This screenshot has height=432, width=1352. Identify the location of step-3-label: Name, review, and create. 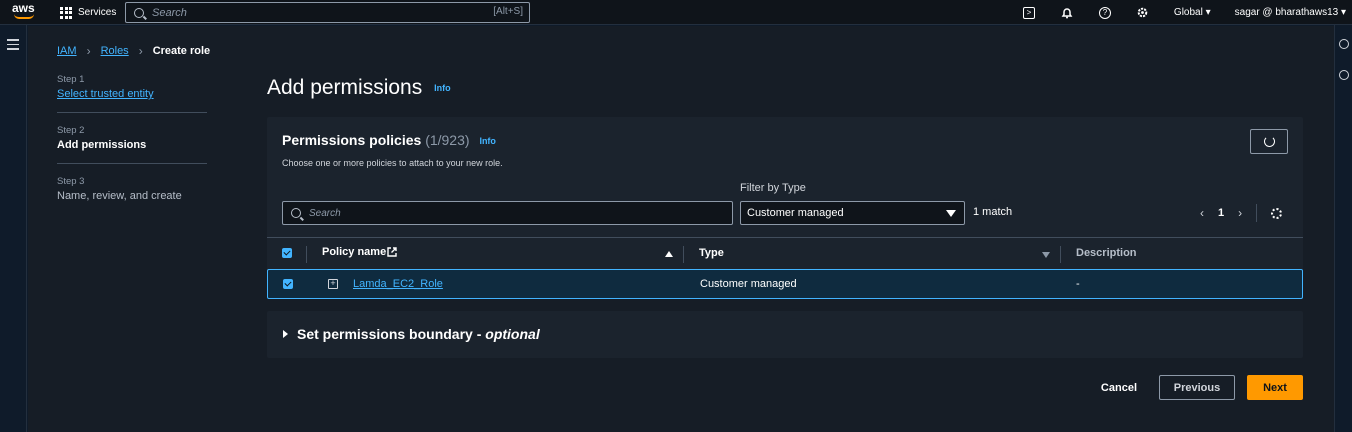
(119, 196).